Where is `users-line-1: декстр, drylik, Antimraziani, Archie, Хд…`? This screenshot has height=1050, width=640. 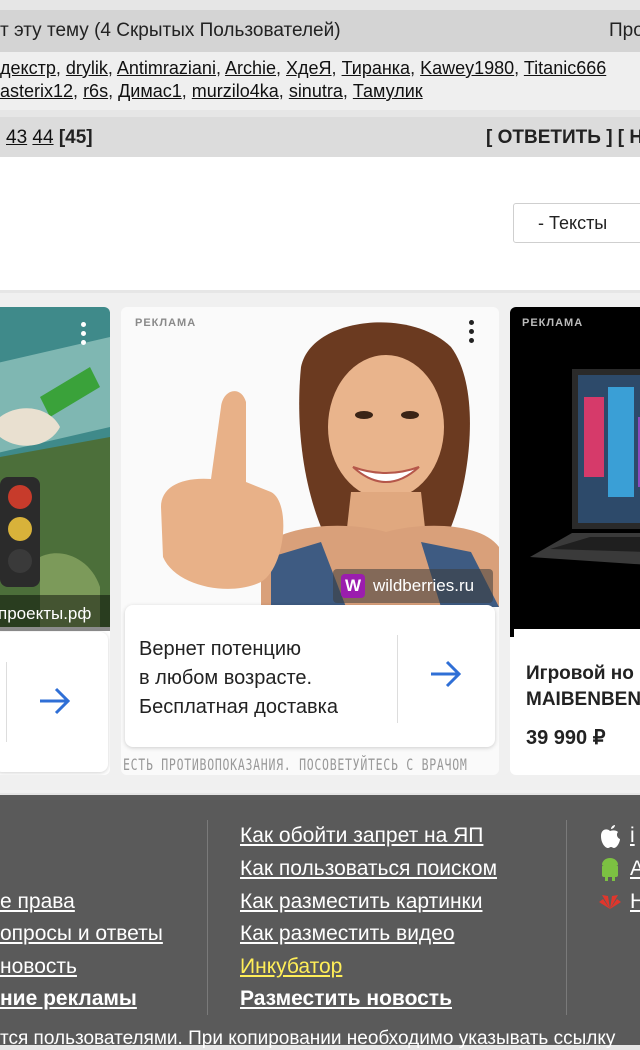
users-line-1: декстр, drylik, Antimraziani, Archie, Хд… is located at coordinates (303, 68).